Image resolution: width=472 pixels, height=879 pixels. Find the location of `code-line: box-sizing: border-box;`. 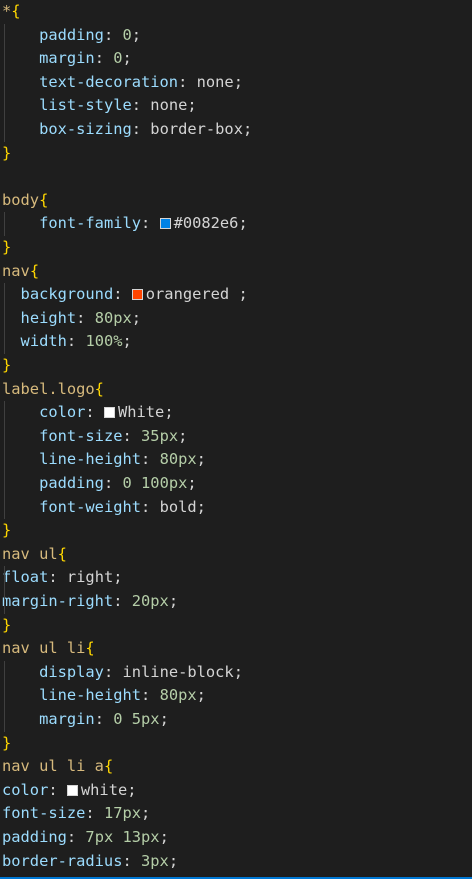

code-line: box-sizing: border-box; is located at coordinates (127, 130).